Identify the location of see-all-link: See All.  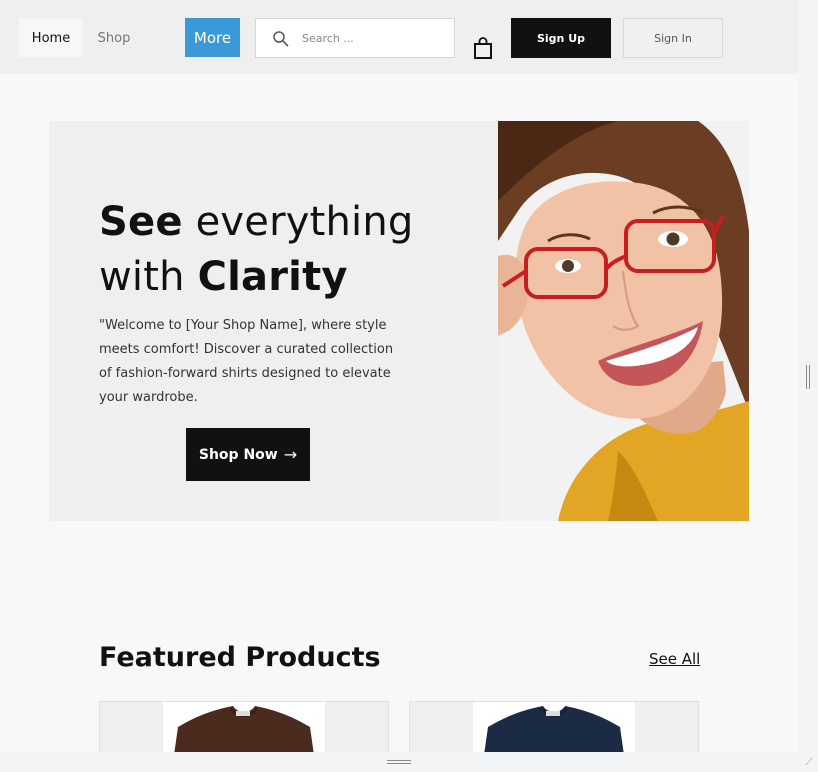
(674, 659).